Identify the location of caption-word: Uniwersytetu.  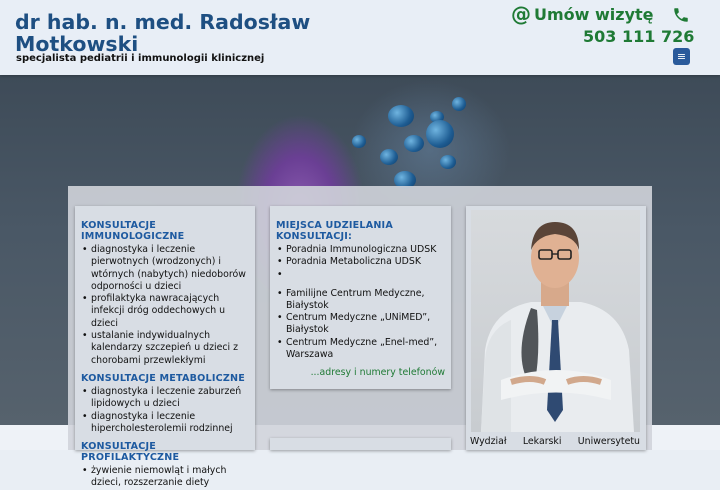
(608, 441).